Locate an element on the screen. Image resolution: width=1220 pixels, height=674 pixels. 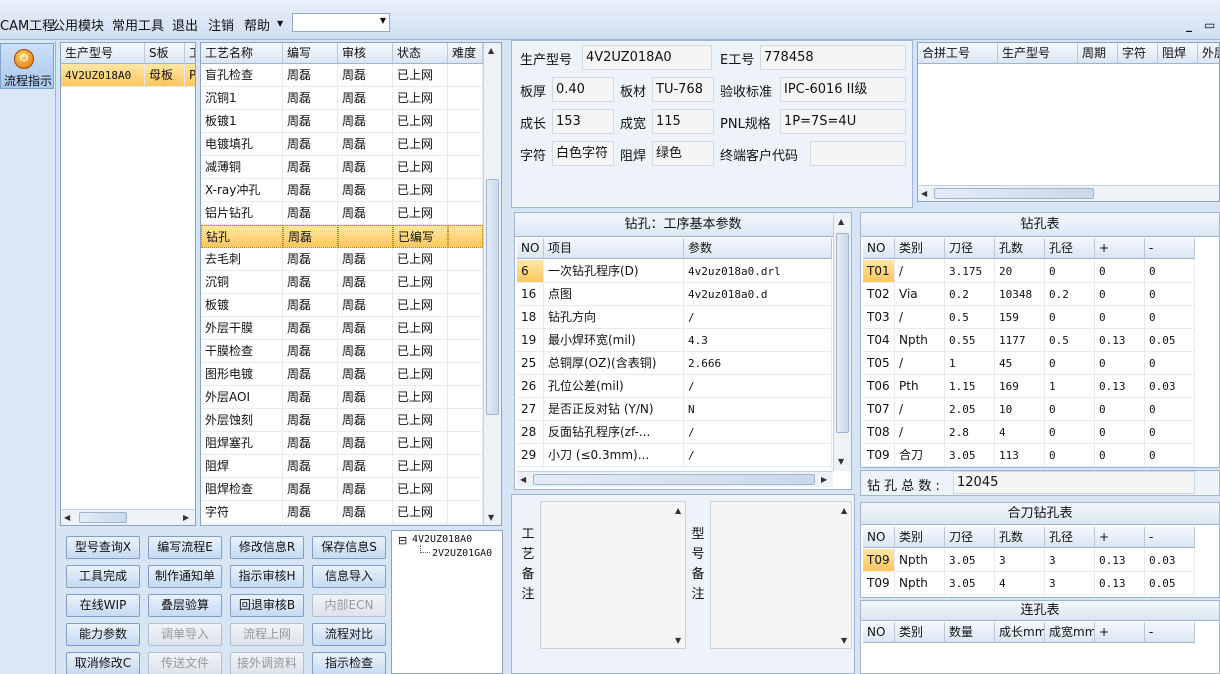
col-header: 外层 is located at coordinates (1208, 53).